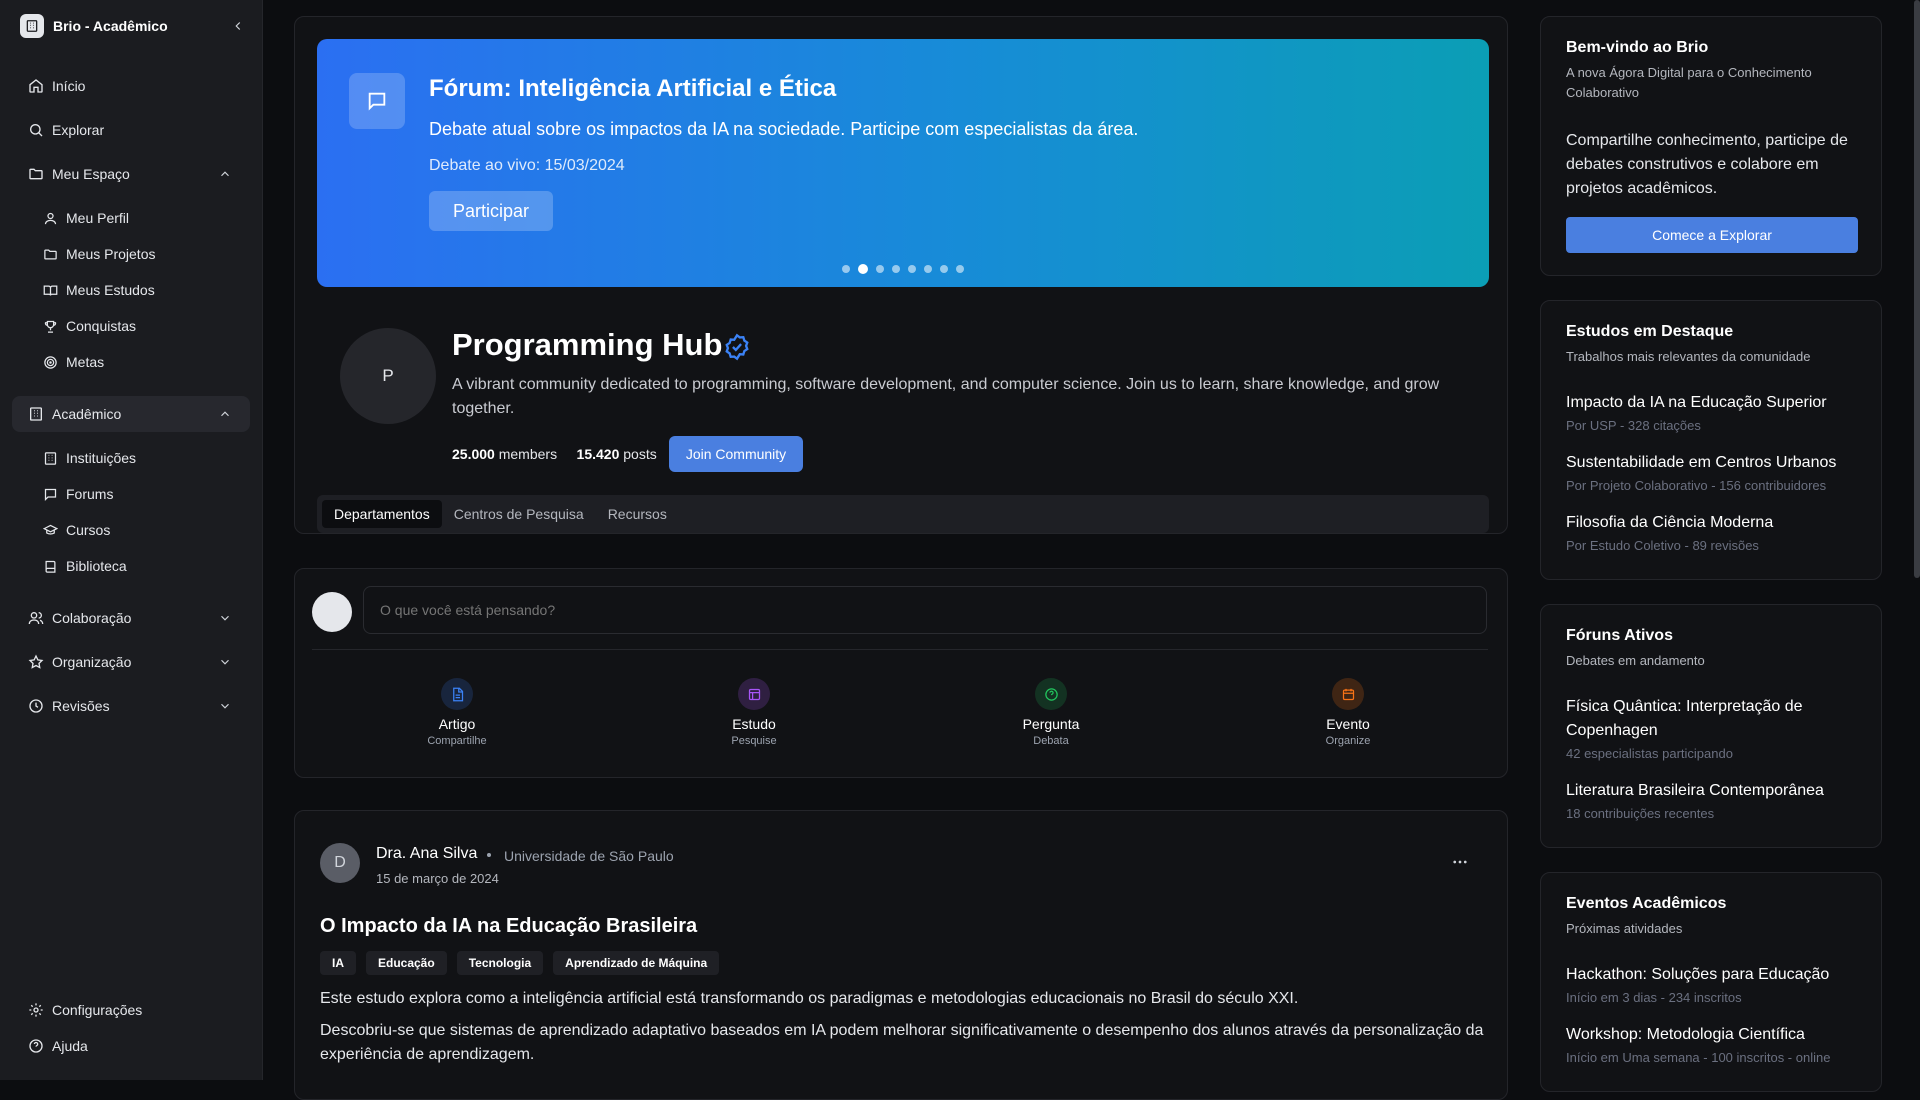  Describe the element at coordinates (85, 566) in the screenshot. I see `sidebar-item-biblioteca: Biblioteca` at that location.